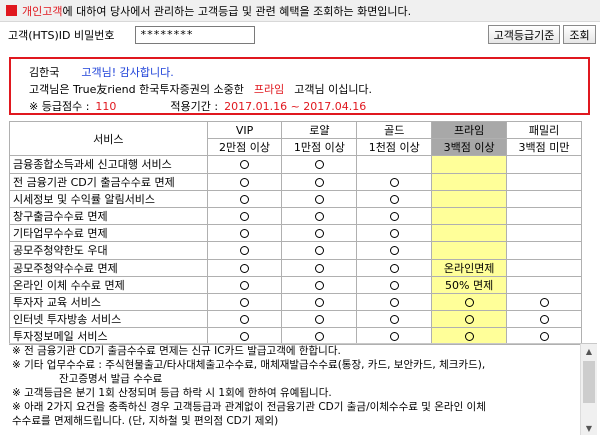  Describe the element at coordinates (194, 106) in the screenshot. I see `period-label: 적용기간 :` at that location.